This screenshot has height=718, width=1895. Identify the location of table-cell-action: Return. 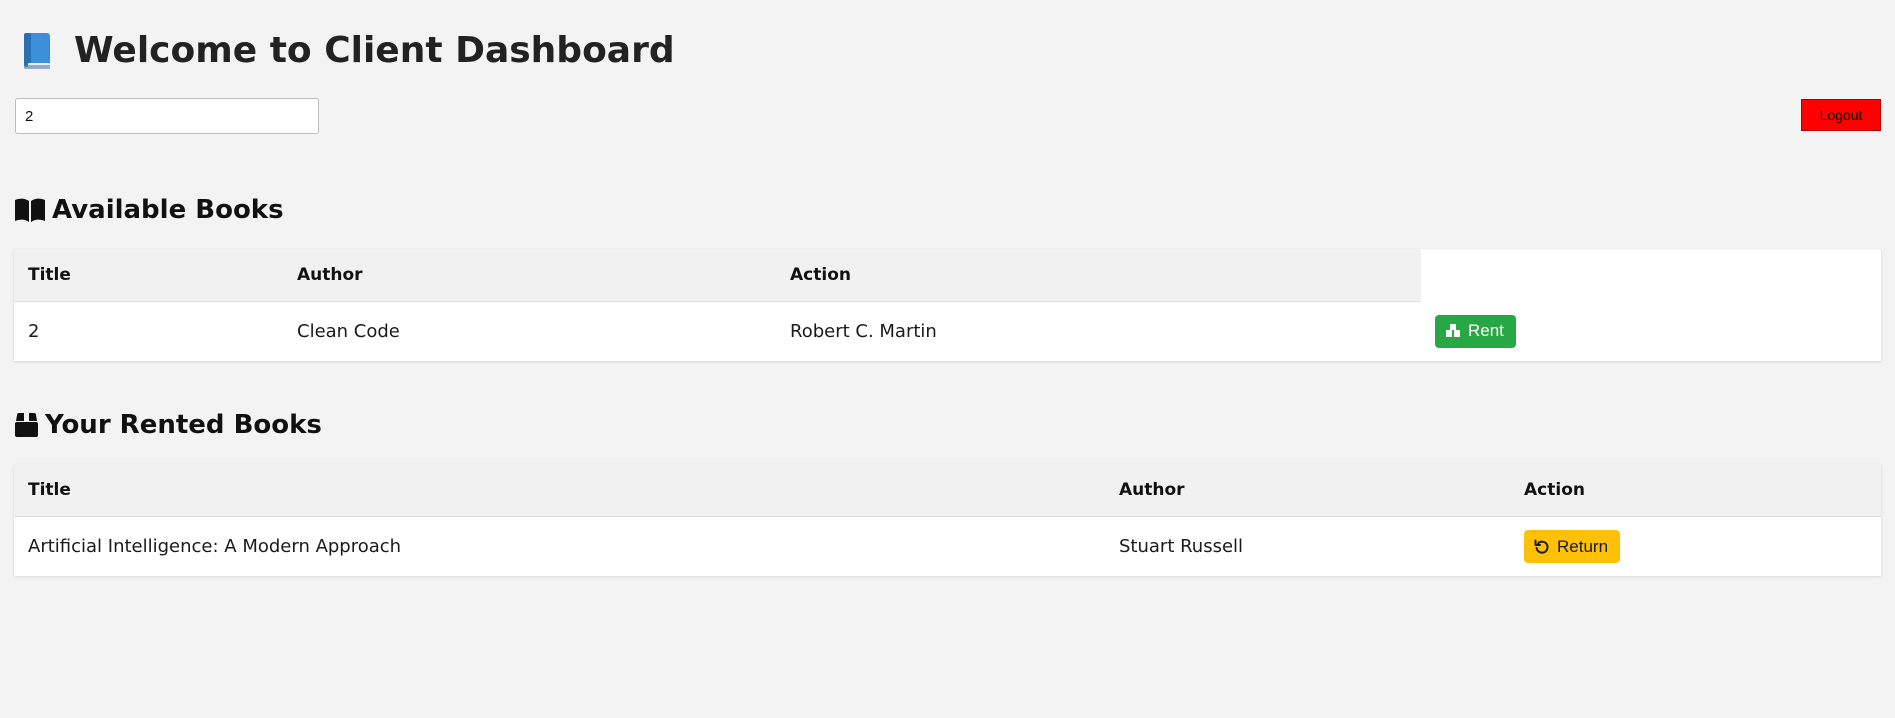
(1695, 547).